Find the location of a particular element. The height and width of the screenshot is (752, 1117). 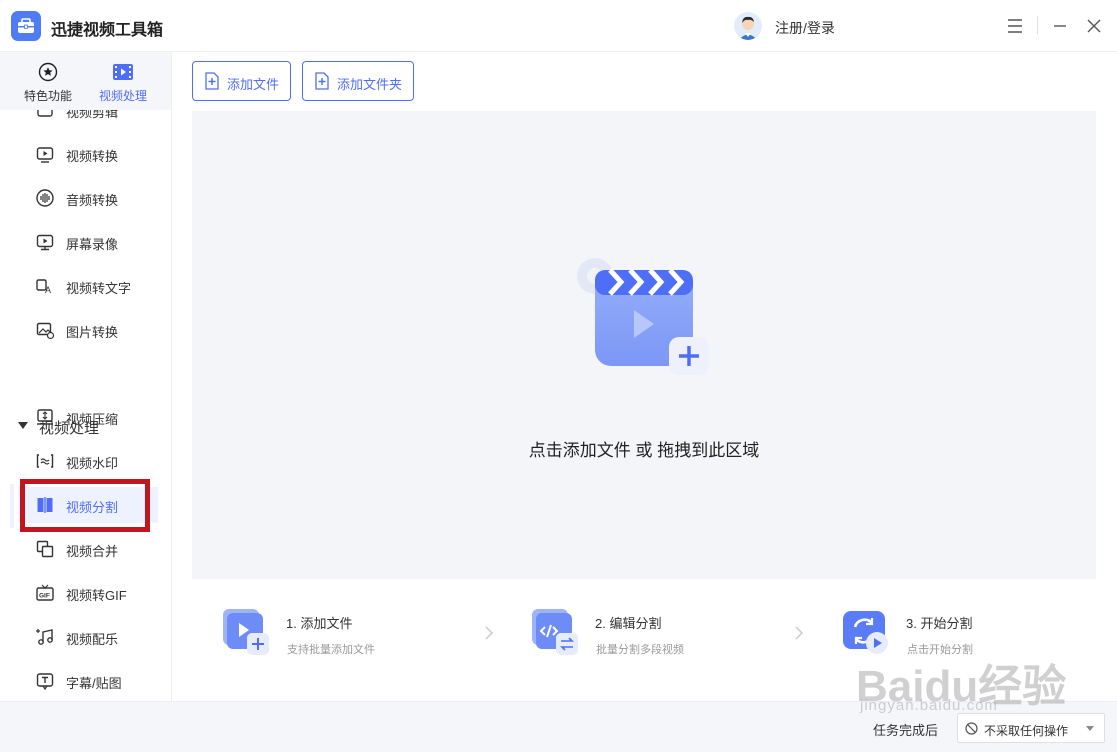

step-start-split-icon is located at coordinates (865, 632).